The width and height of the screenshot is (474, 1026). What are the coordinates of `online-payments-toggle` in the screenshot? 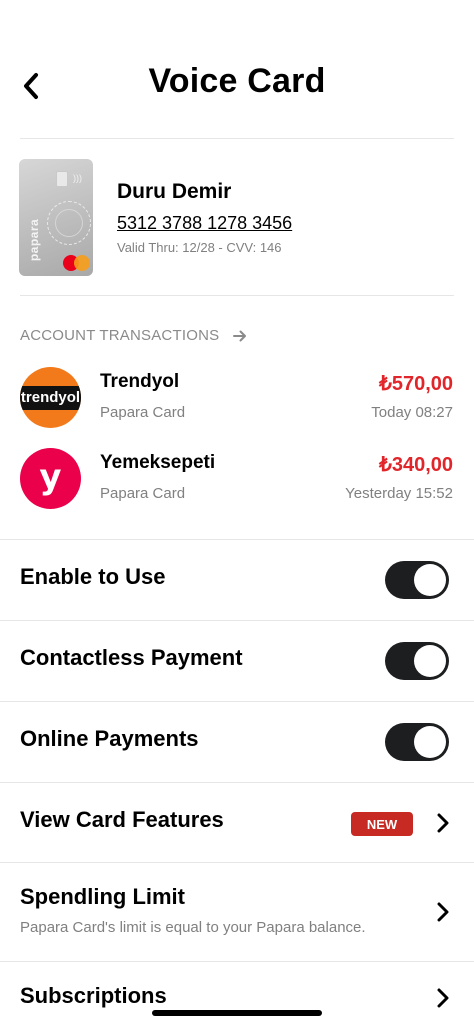 It's located at (417, 742).